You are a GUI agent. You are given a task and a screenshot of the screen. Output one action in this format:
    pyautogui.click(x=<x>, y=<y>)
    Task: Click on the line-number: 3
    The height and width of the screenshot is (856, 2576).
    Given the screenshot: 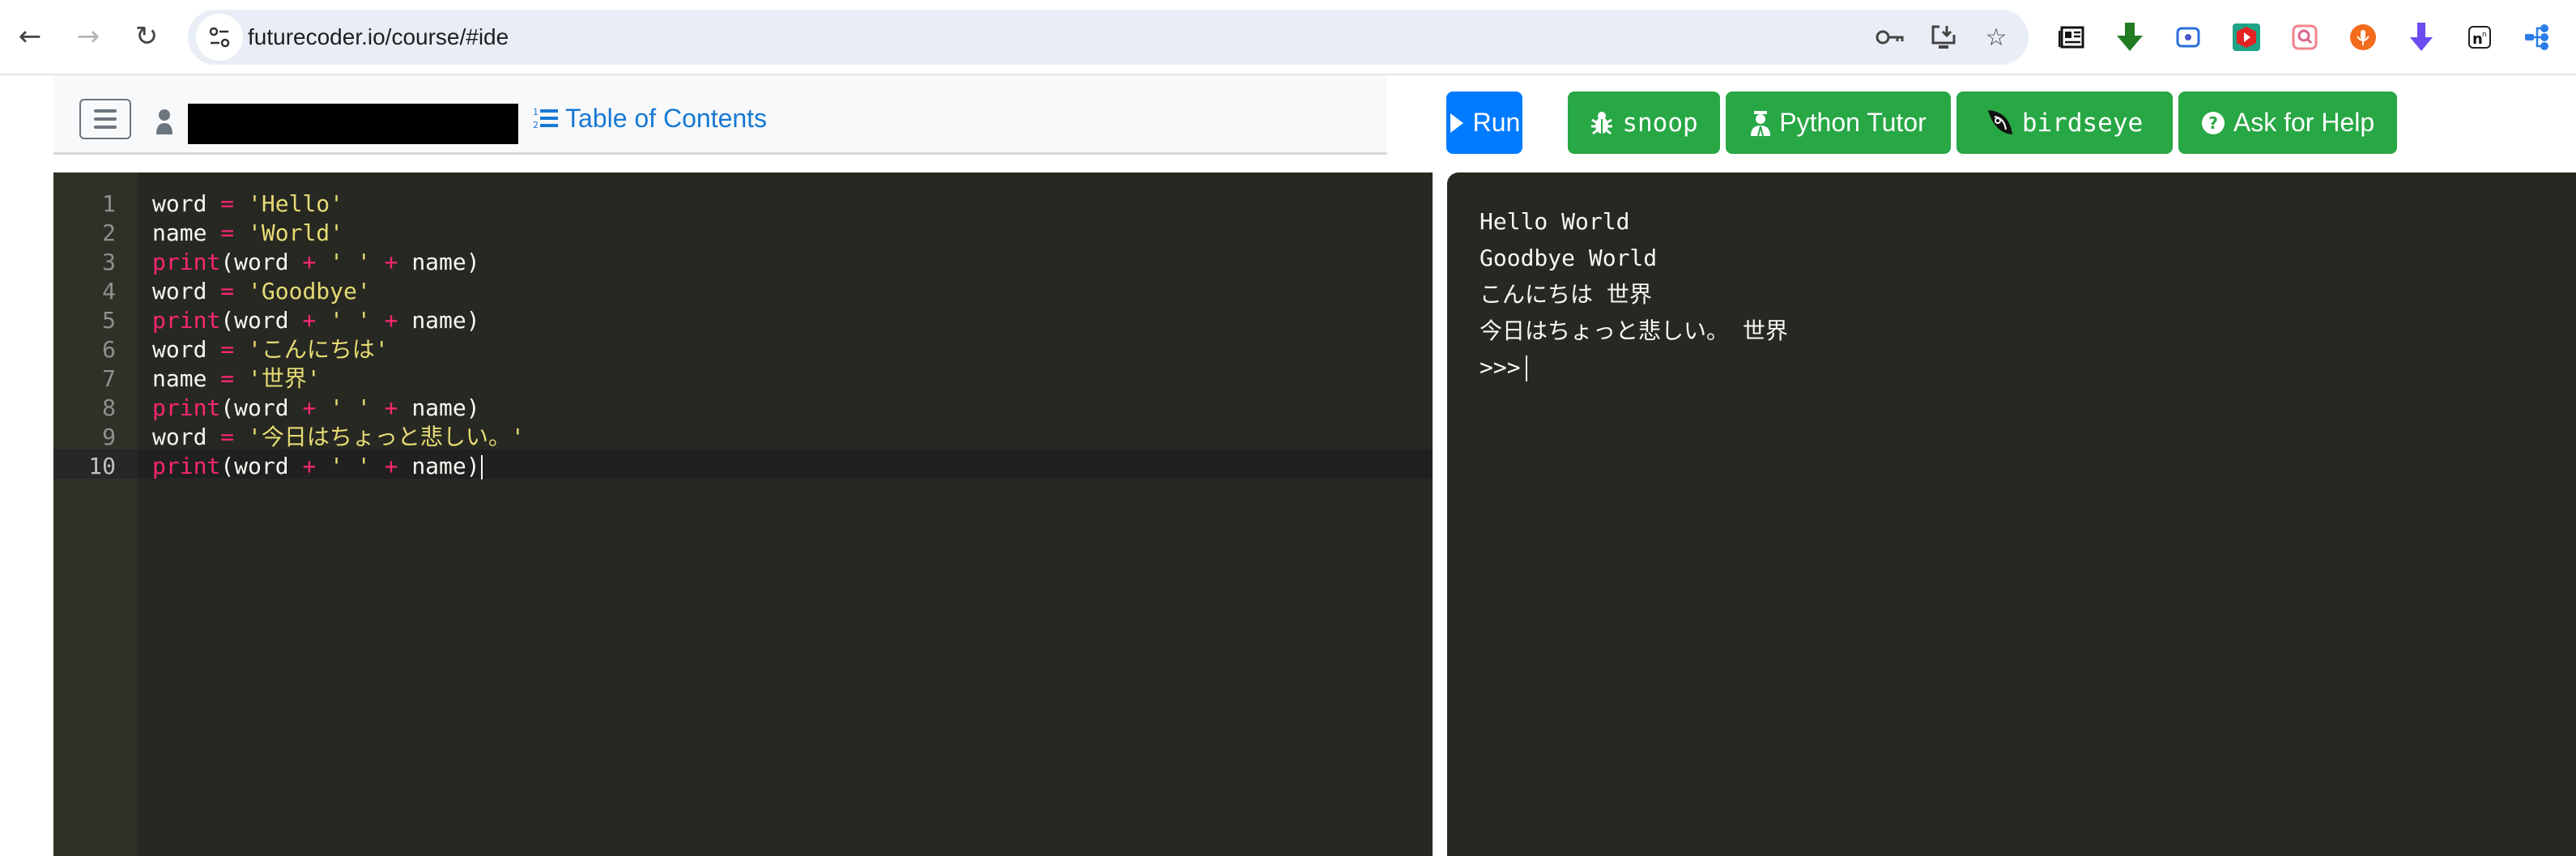 What is the action you would take?
    pyautogui.click(x=109, y=262)
    